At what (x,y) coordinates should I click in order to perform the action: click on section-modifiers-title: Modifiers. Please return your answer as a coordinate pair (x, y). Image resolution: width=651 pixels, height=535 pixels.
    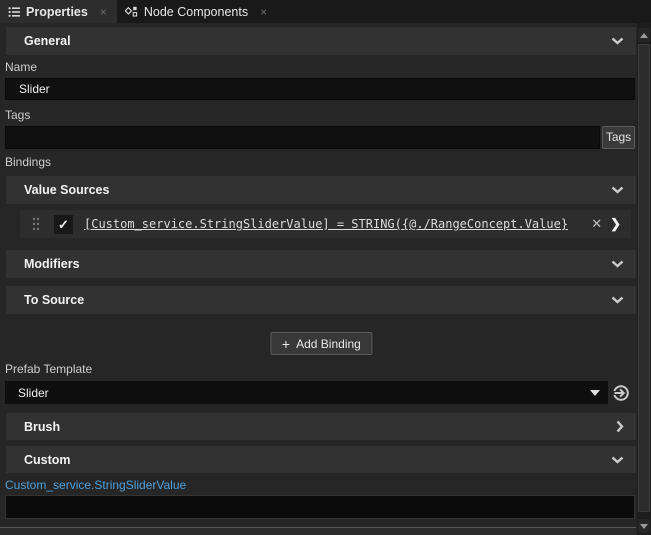
    Looking at the image, I should click on (52, 264).